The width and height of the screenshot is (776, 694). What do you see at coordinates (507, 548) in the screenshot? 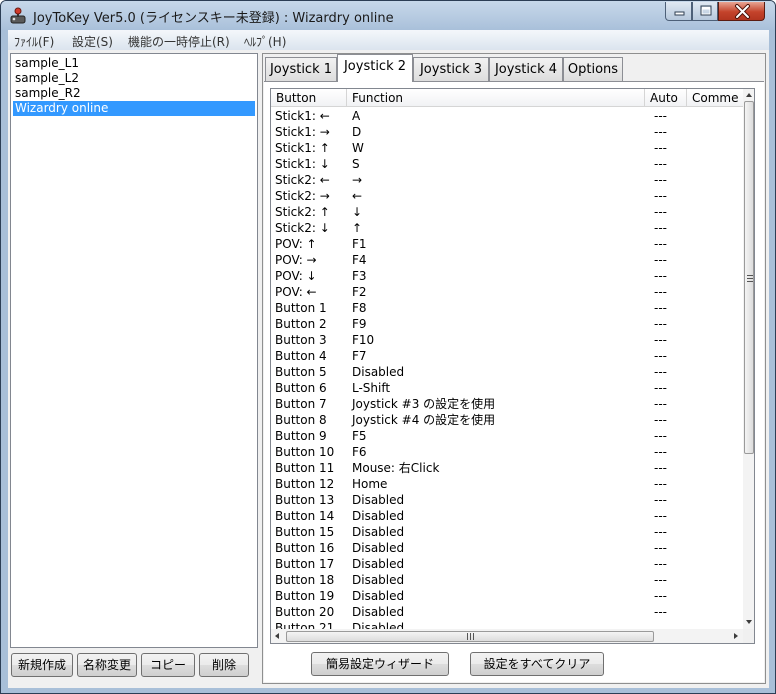
I see `table-row: Button 16 Disabled ---` at bounding box center [507, 548].